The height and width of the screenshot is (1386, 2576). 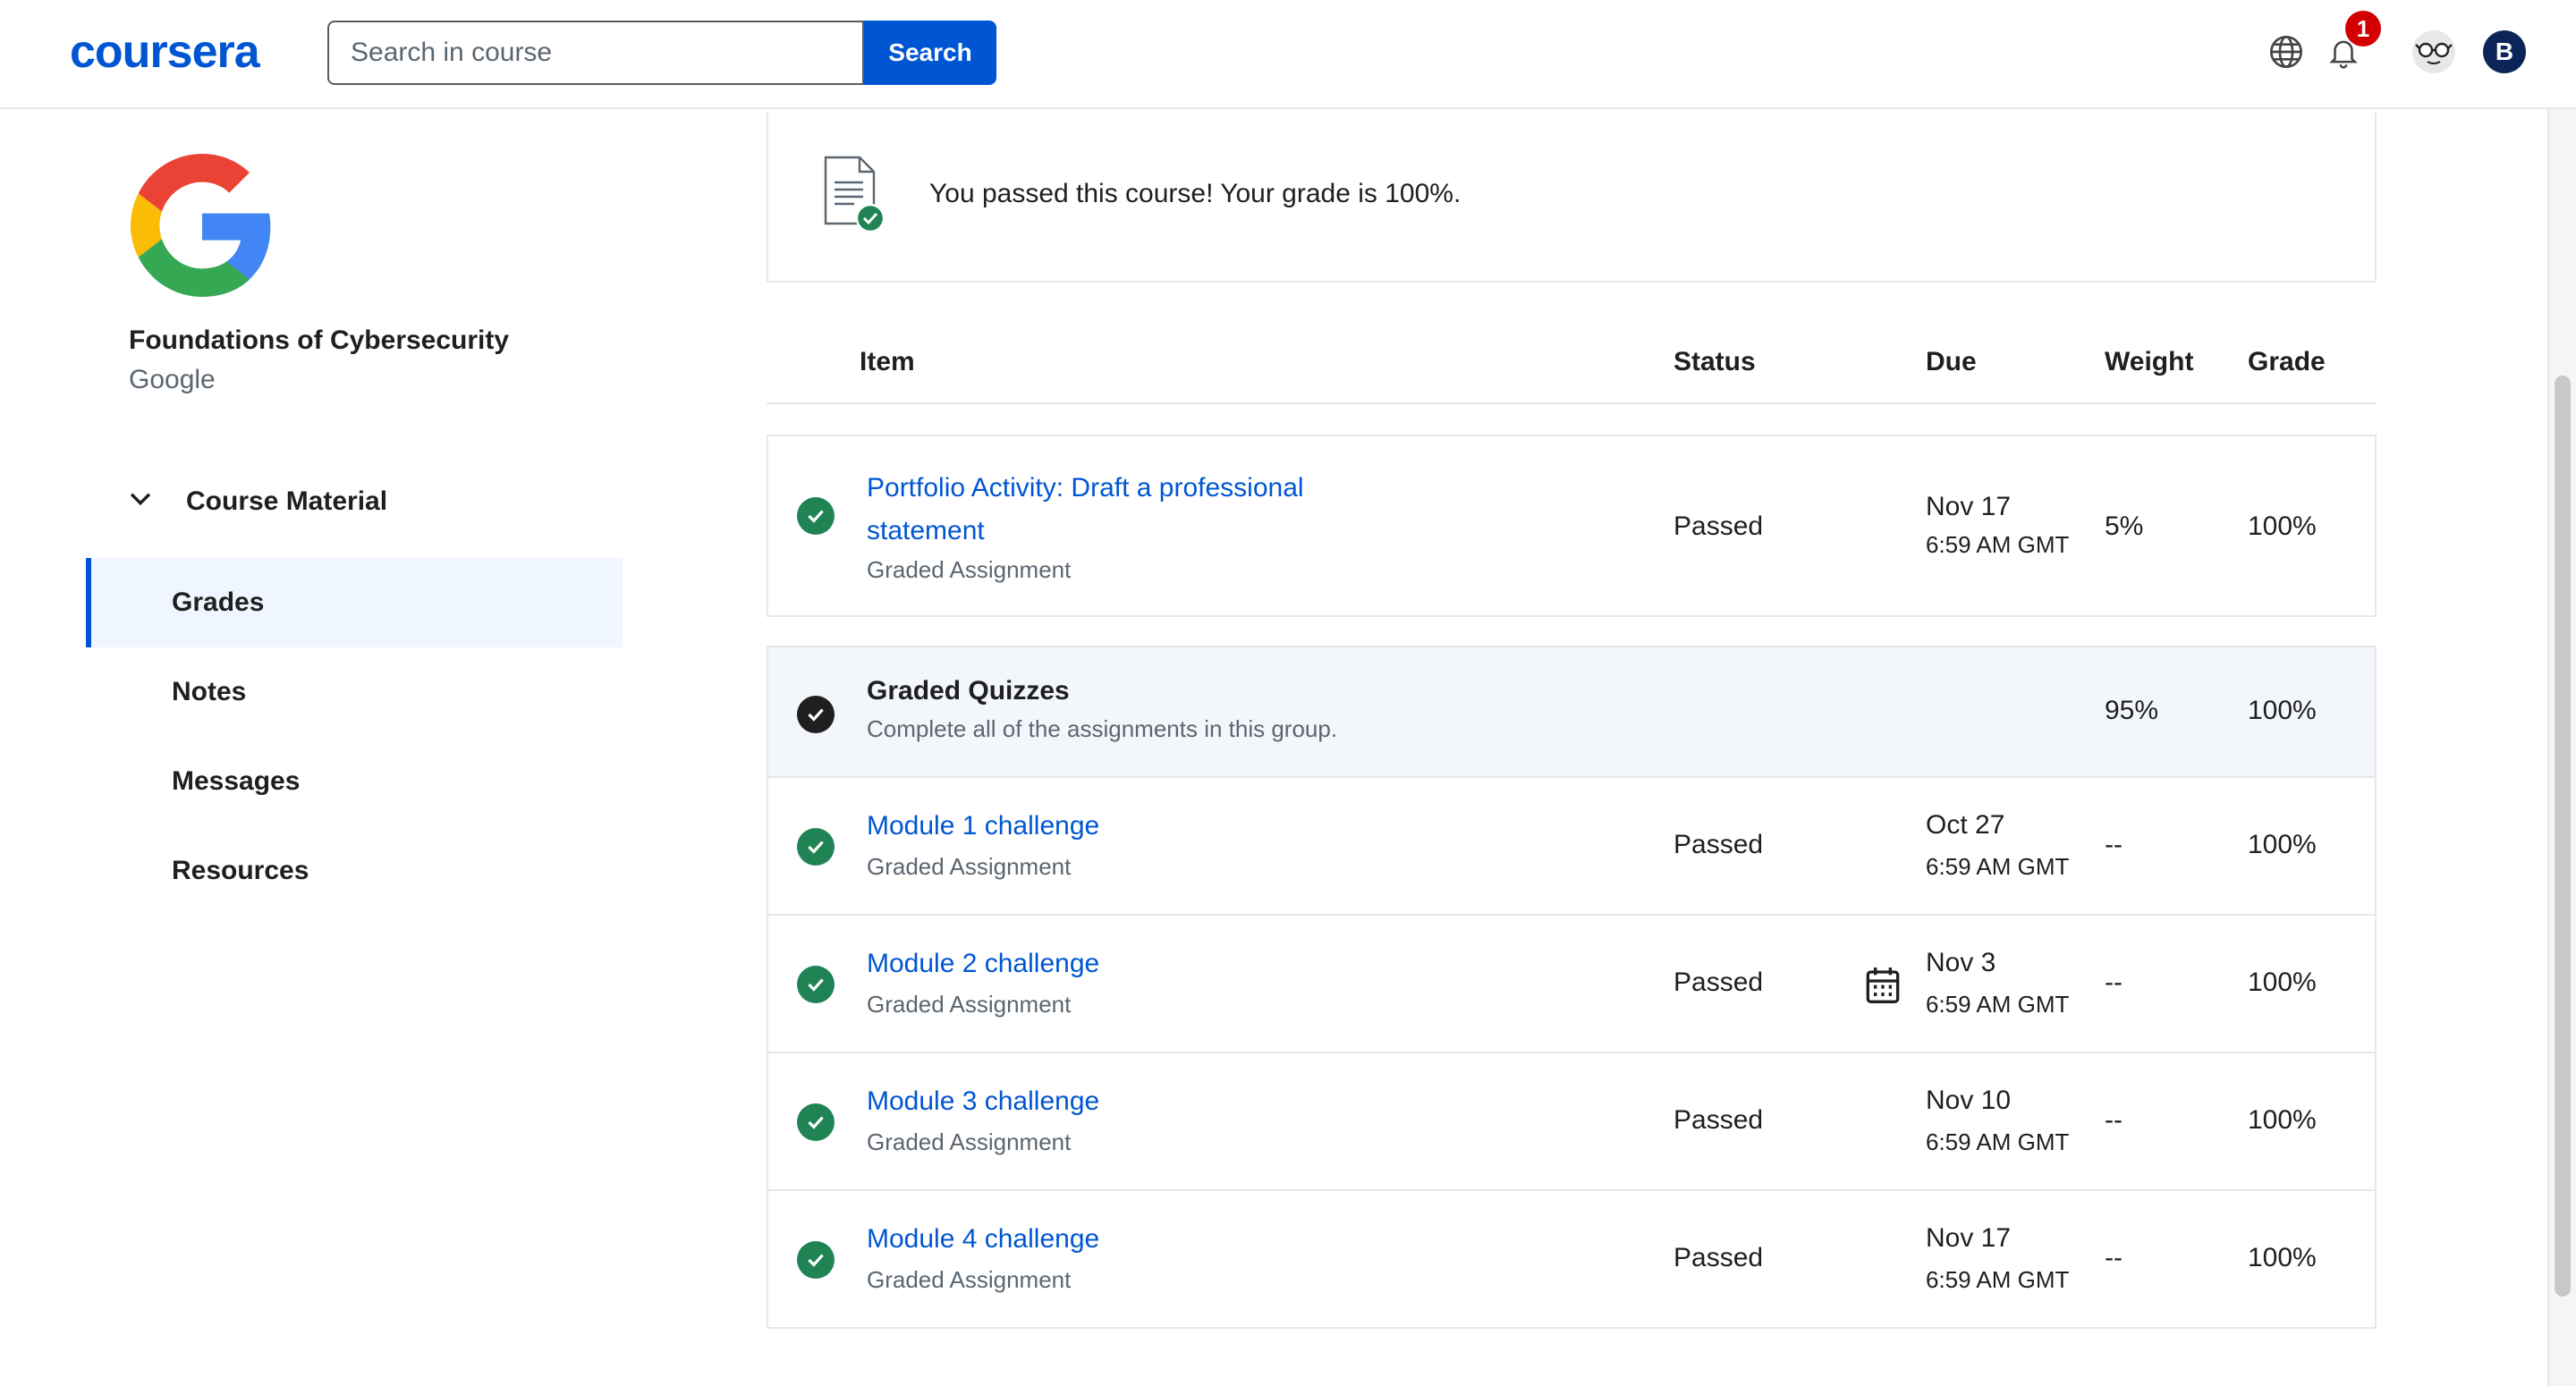 I want to click on glasses-icon, so click(x=2433, y=52).